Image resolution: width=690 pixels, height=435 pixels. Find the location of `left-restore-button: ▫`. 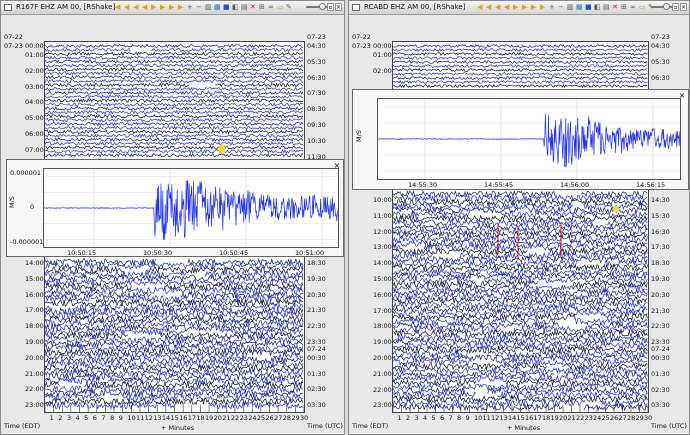

left-restore-button: ▫ is located at coordinates (330, 7).